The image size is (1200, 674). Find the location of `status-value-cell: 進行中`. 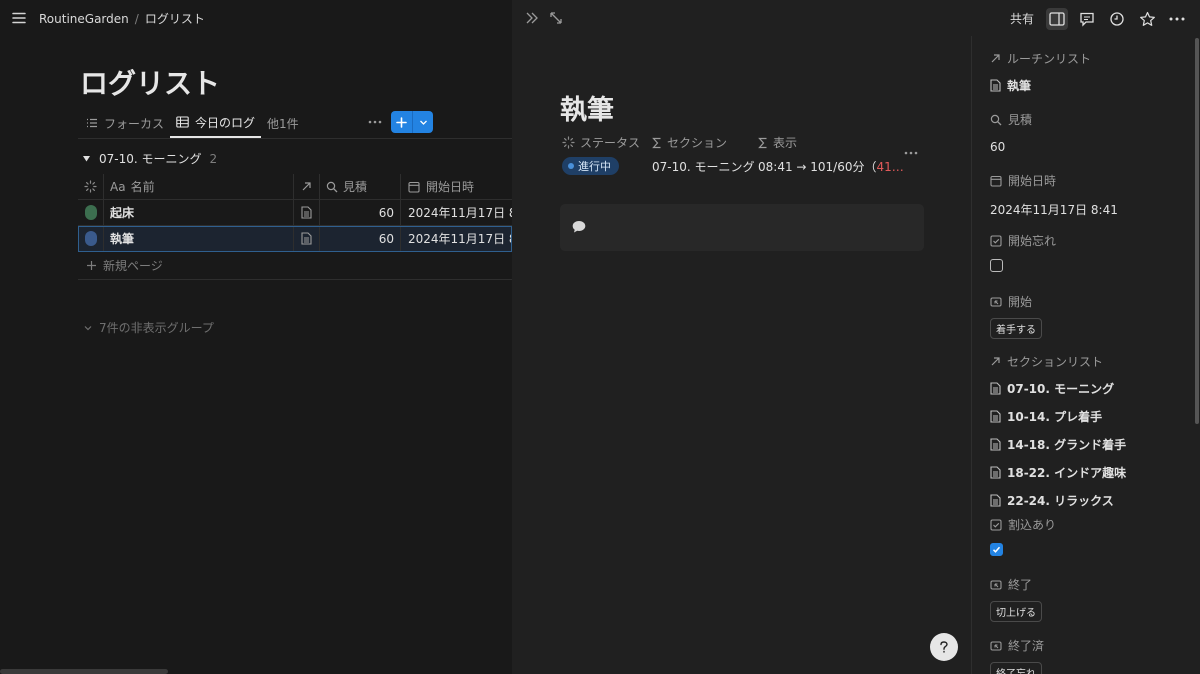

status-value-cell: 進行中 is located at coordinates (607, 166).